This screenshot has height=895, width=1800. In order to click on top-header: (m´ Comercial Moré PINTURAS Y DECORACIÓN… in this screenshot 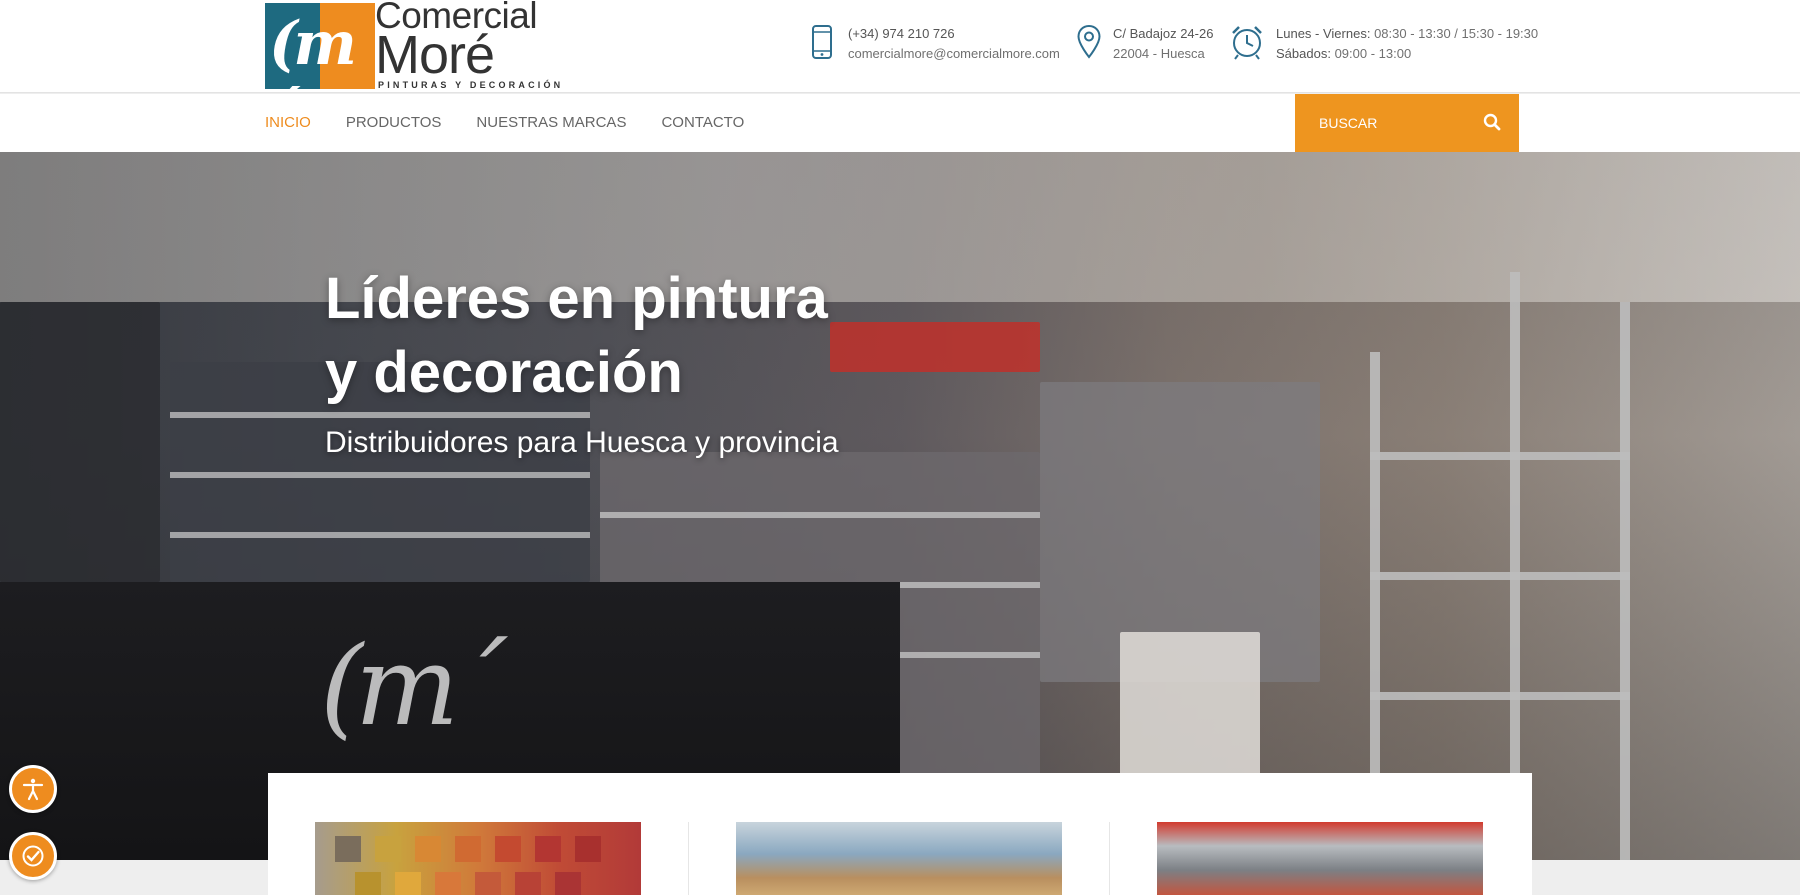, I will do `click(900, 46)`.